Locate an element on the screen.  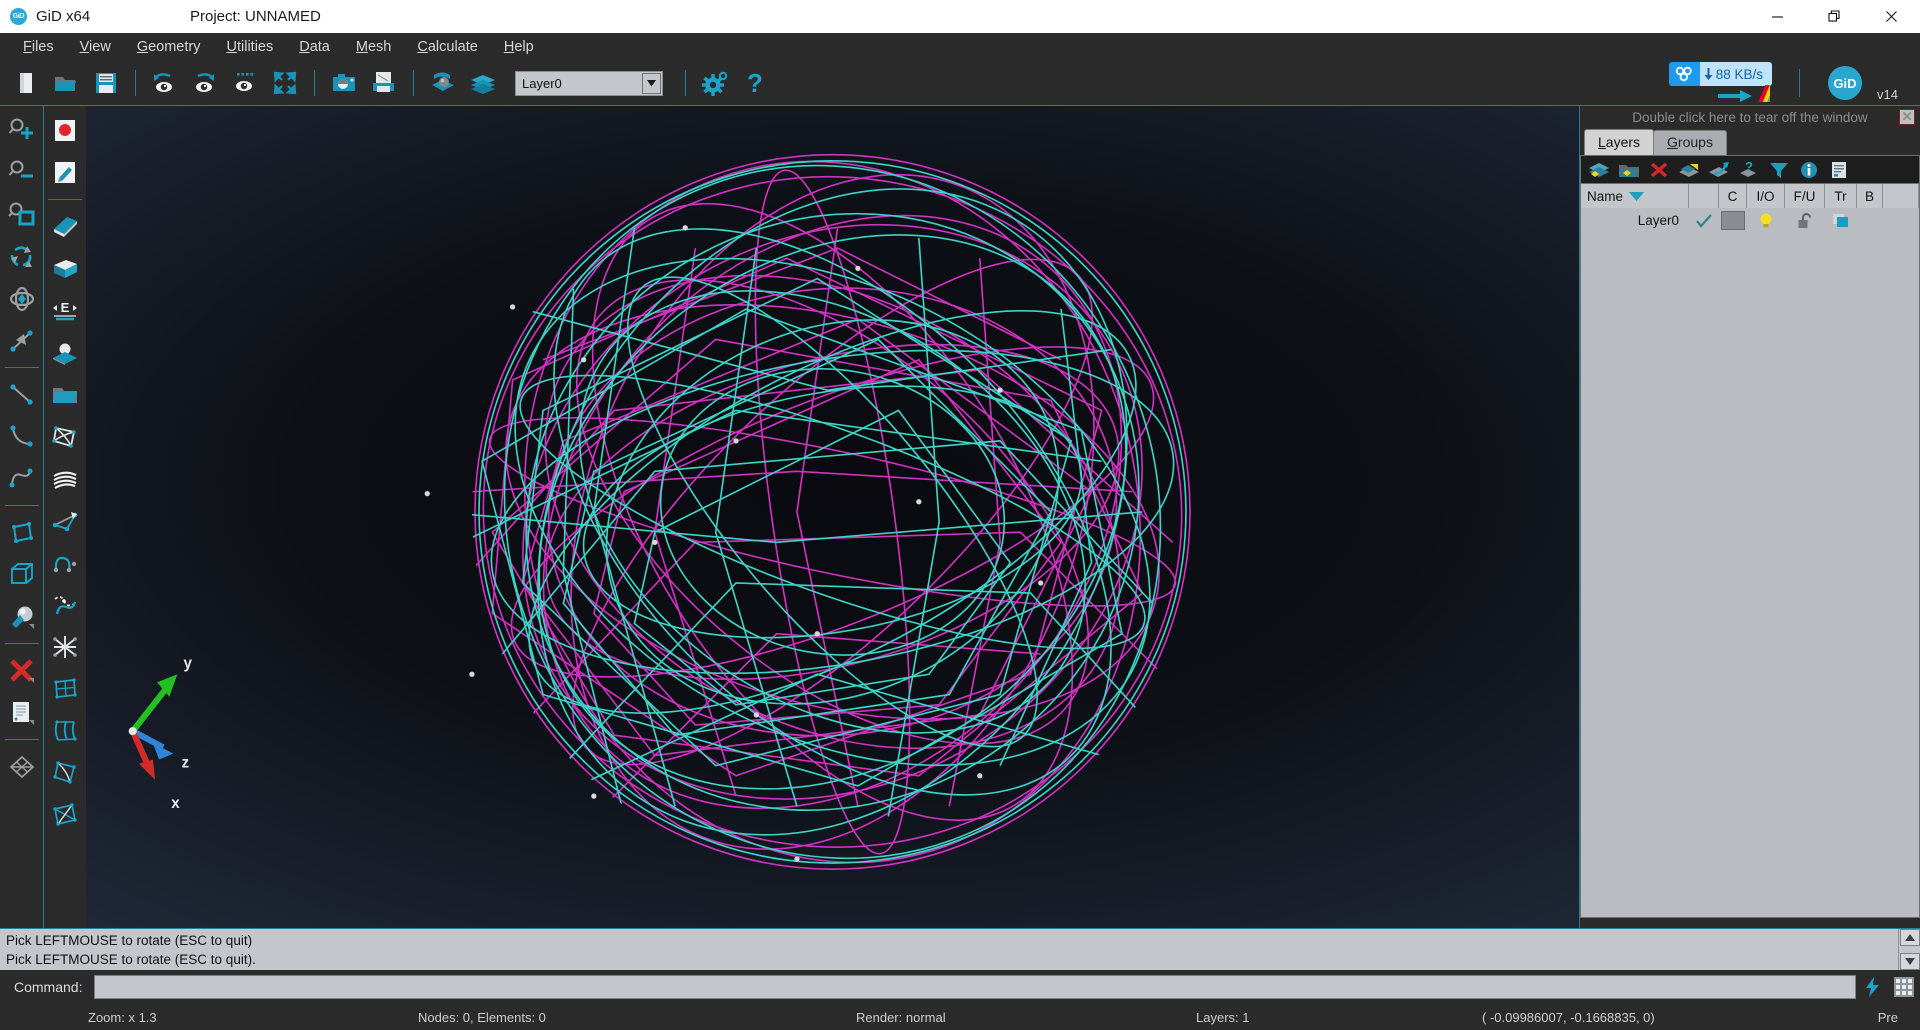
layer-b-toggle is located at coordinates (1870, 220).